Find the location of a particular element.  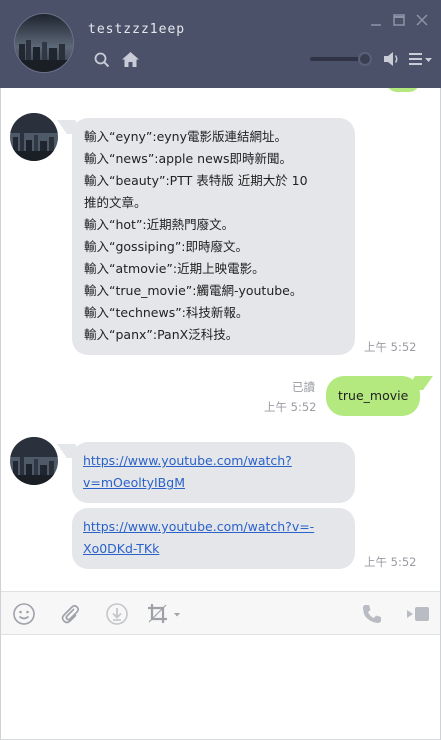

message-line: 輸入“gossiping”:即時廢文。 is located at coordinates (166, 246).